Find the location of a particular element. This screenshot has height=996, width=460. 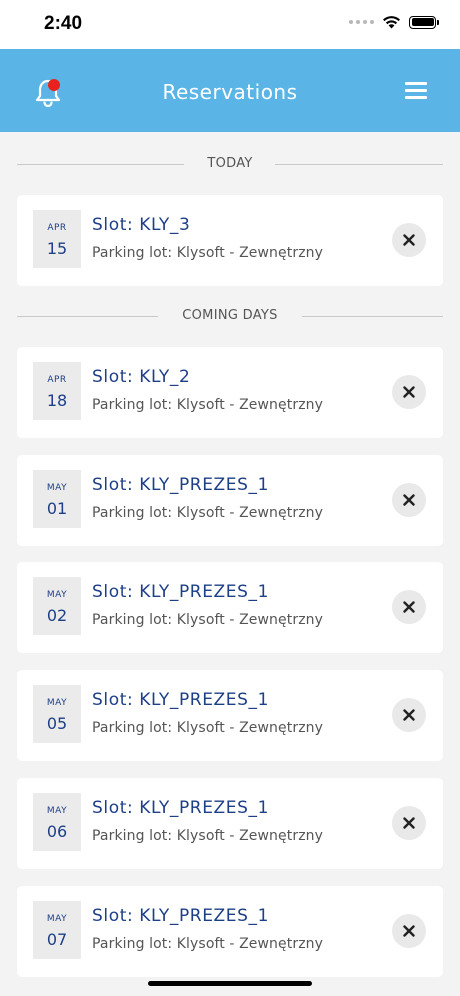

status-icons is located at coordinates (394, 22).